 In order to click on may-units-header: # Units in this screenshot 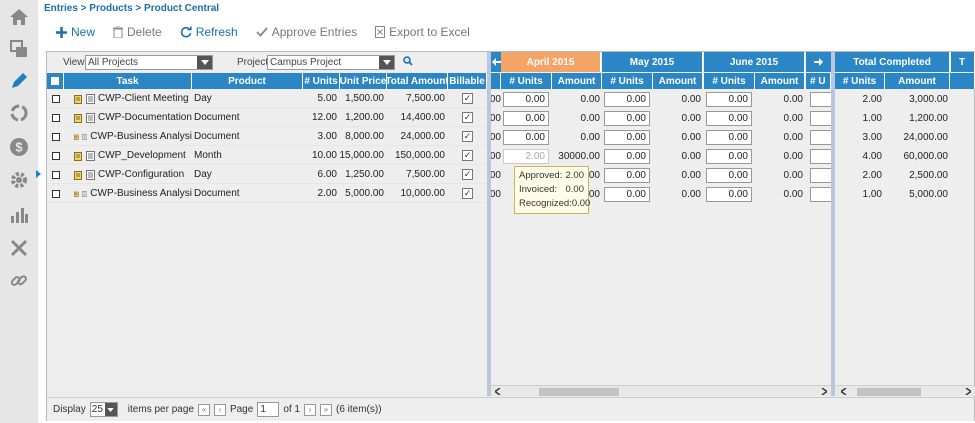, I will do `click(627, 81)`.